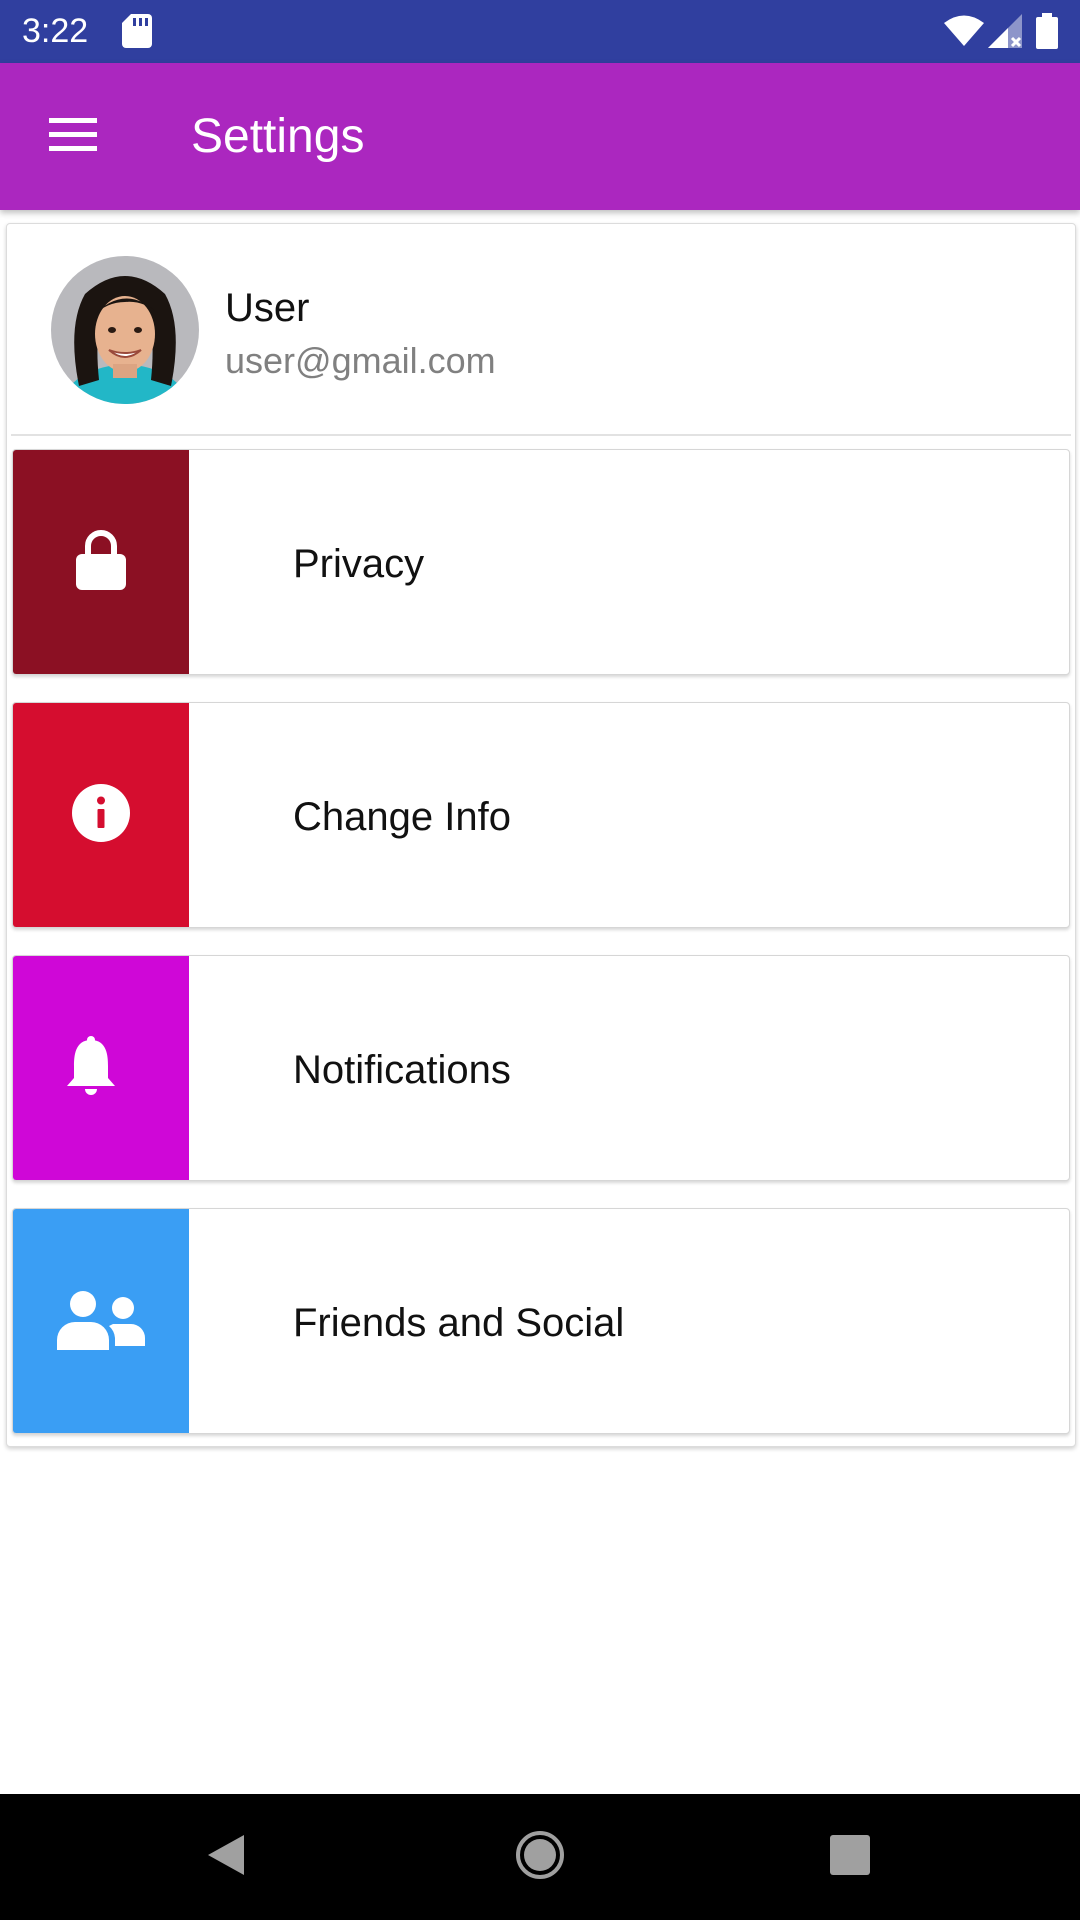 This screenshot has height=1920, width=1080. I want to click on recents-icon, so click(850, 1857).